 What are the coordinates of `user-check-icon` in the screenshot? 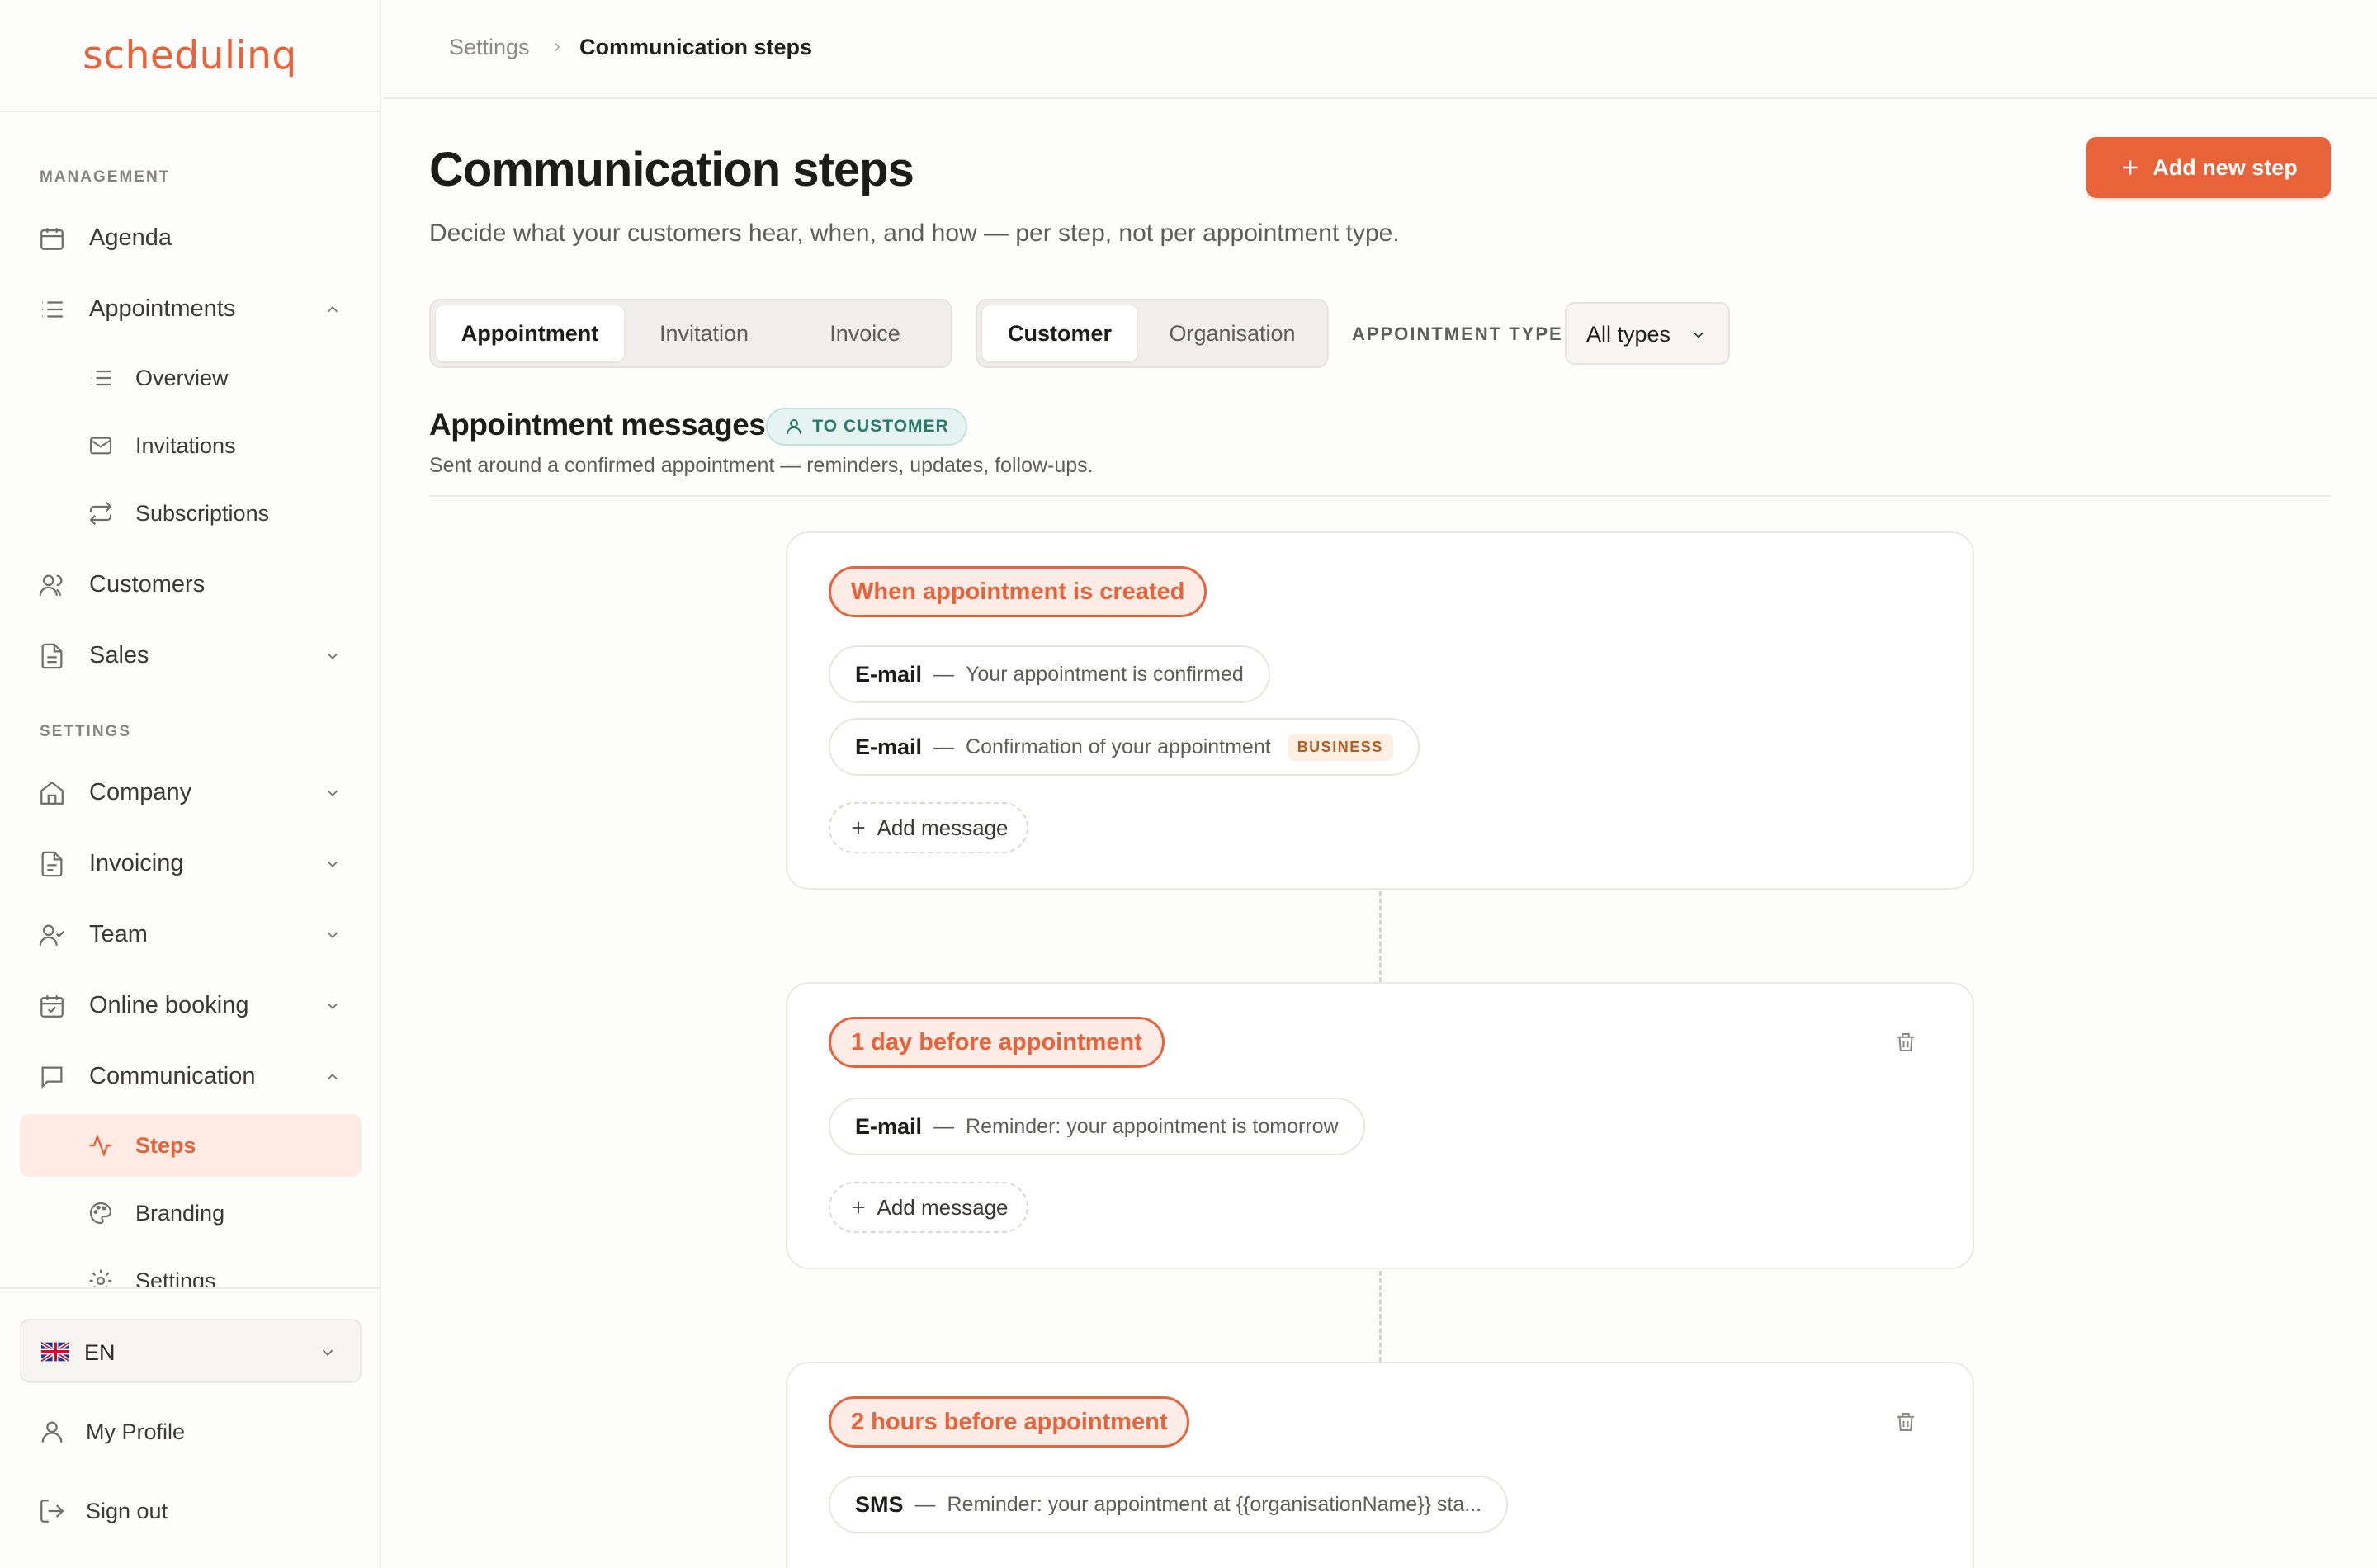 It's located at (52, 935).